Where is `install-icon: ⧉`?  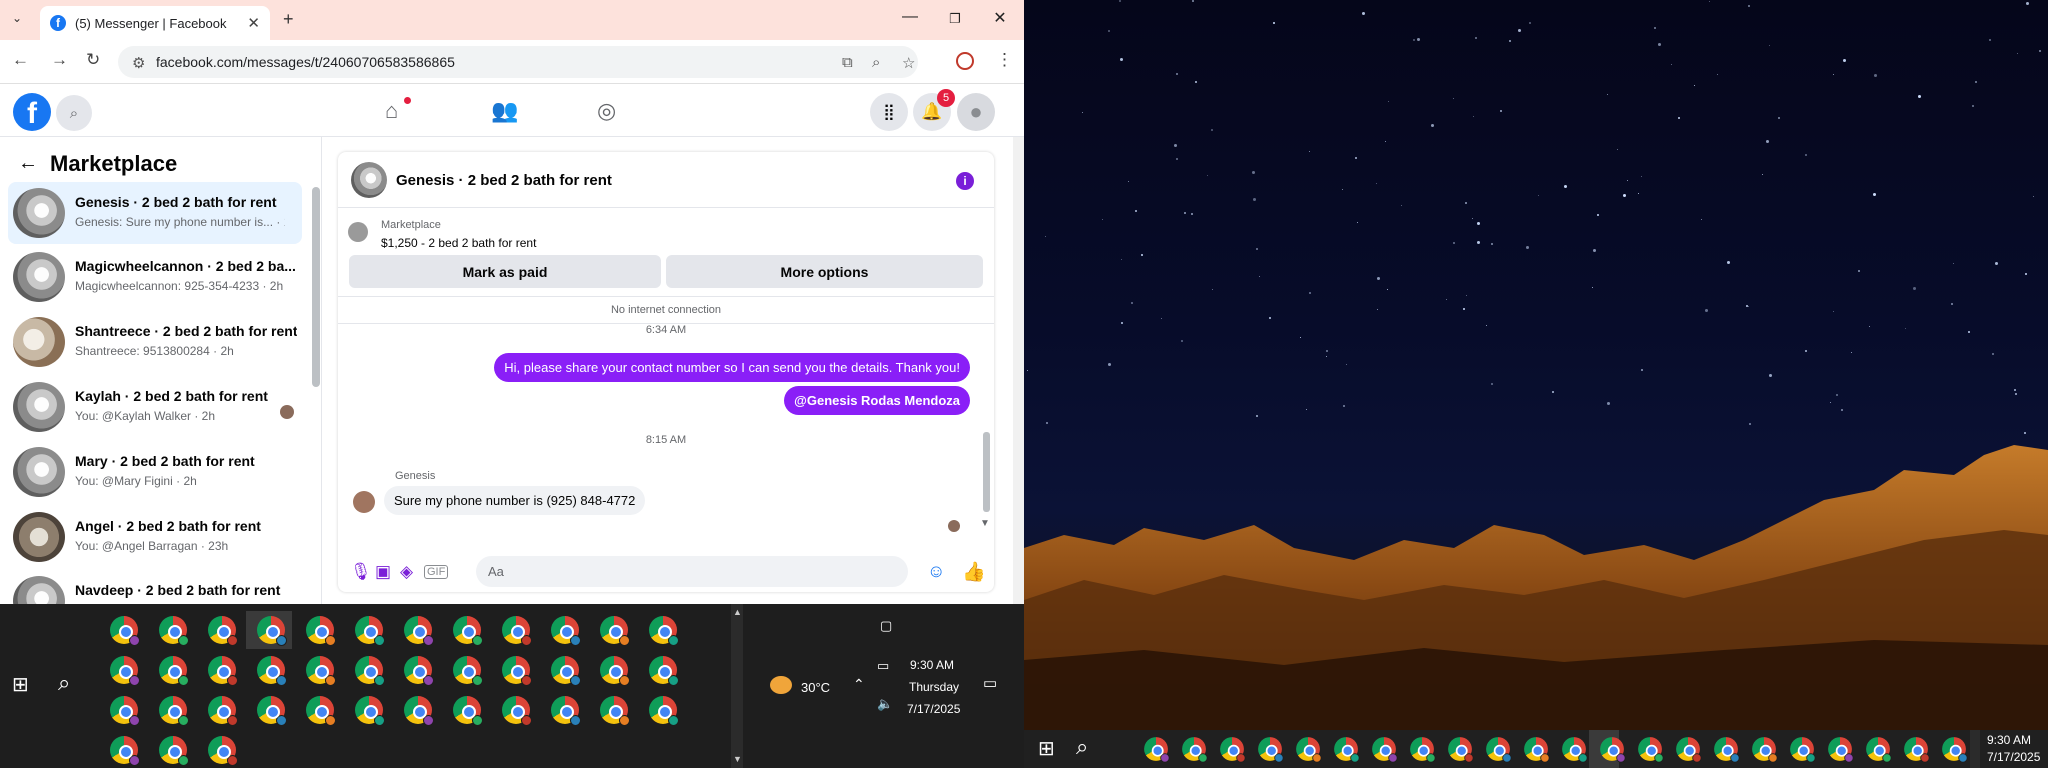 install-icon: ⧉ is located at coordinates (847, 62).